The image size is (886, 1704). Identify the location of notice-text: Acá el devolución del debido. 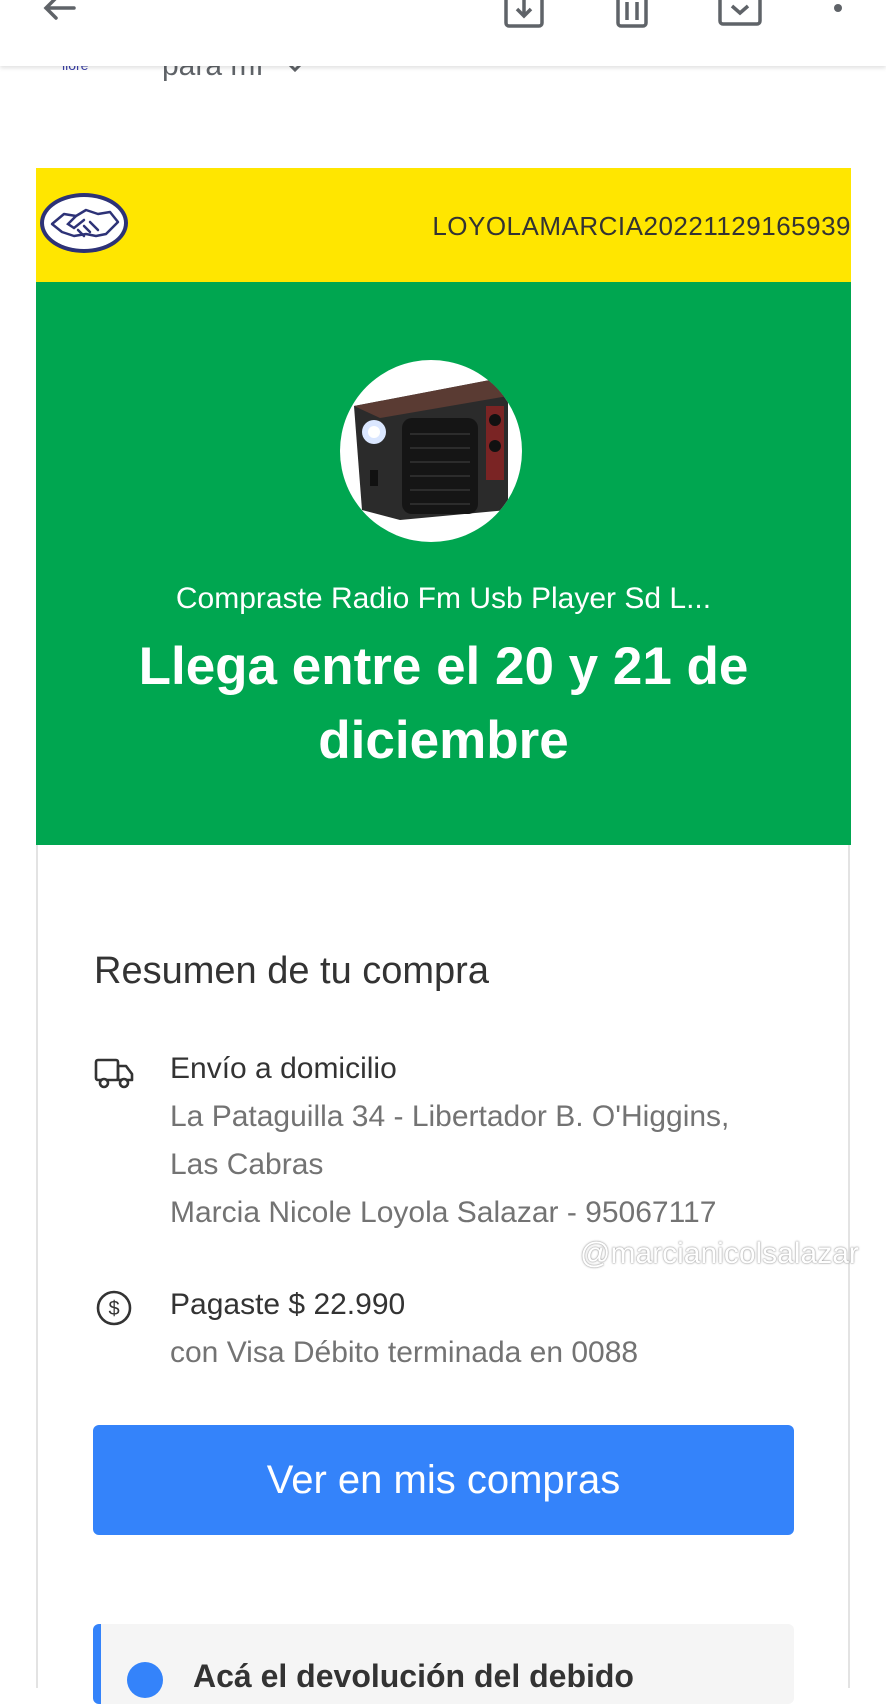
(413, 1676).